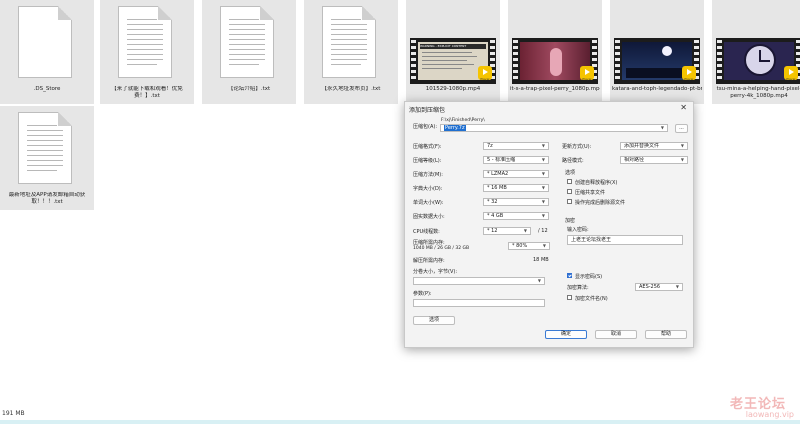 This screenshot has height=424, width=800. What do you see at coordinates (428, 189) in the screenshot?
I see `dict-label: 字典大小(D):` at bounding box center [428, 189].